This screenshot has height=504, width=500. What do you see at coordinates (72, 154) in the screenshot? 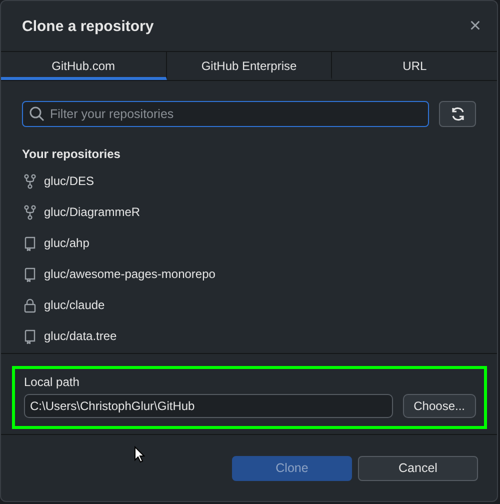
I see `section-heading: Your repositories` at bounding box center [72, 154].